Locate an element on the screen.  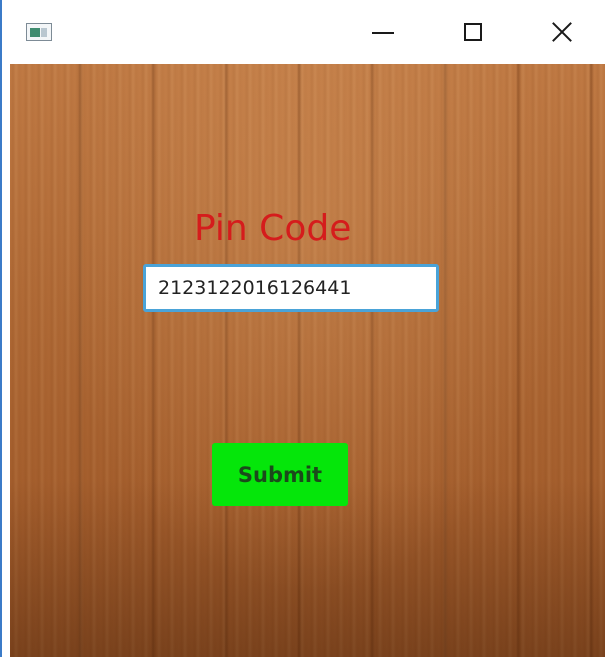
title-bar is located at coordinates (303, 32).